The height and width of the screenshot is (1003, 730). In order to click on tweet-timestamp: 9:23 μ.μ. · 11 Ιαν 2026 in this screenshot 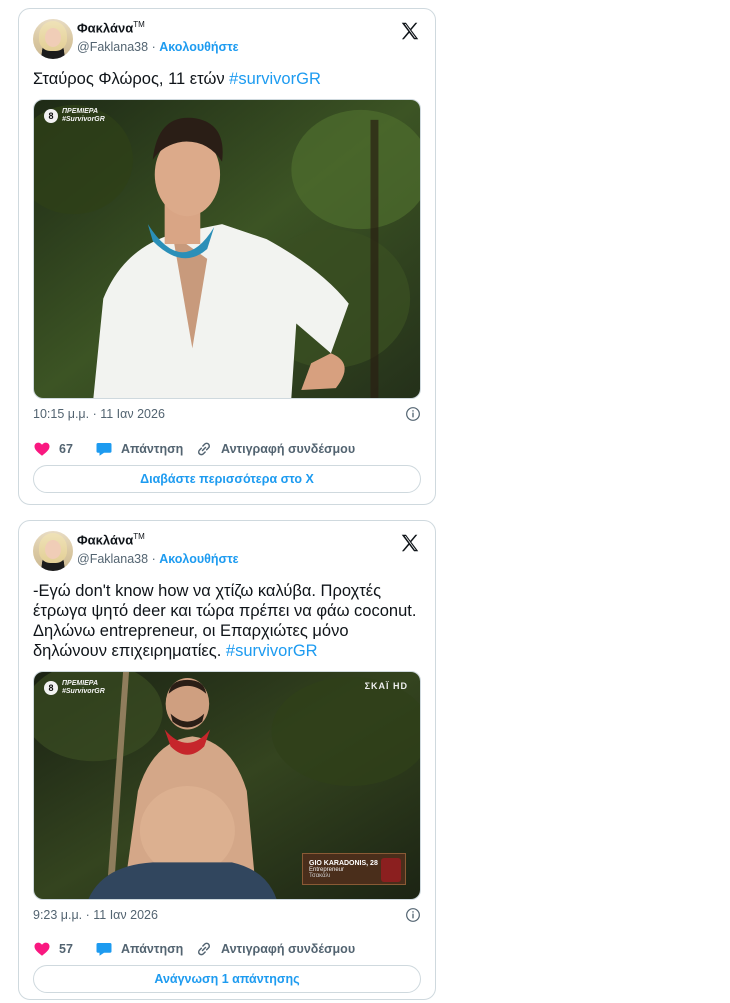, I will do `click(95, 915)`.